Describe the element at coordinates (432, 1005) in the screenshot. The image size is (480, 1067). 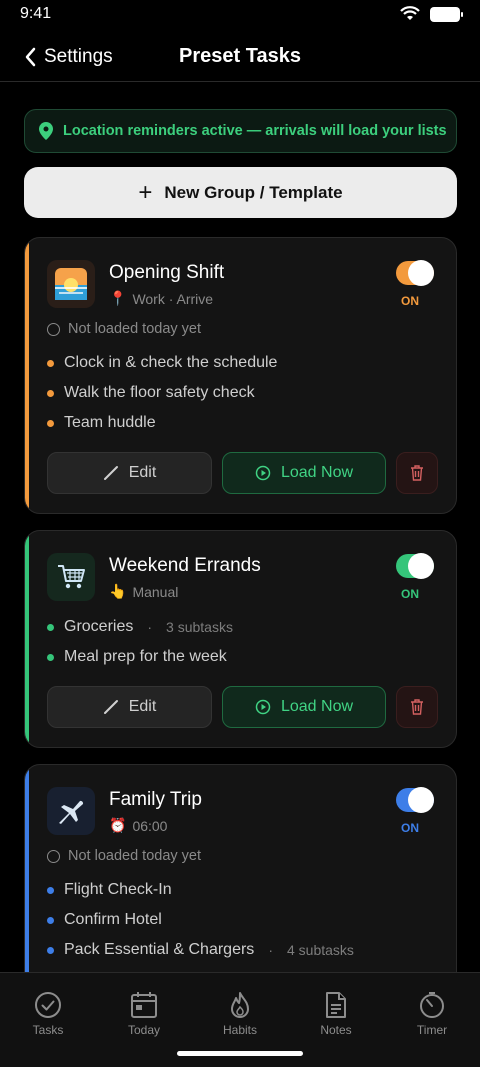
I see `timer-icon` at that location.